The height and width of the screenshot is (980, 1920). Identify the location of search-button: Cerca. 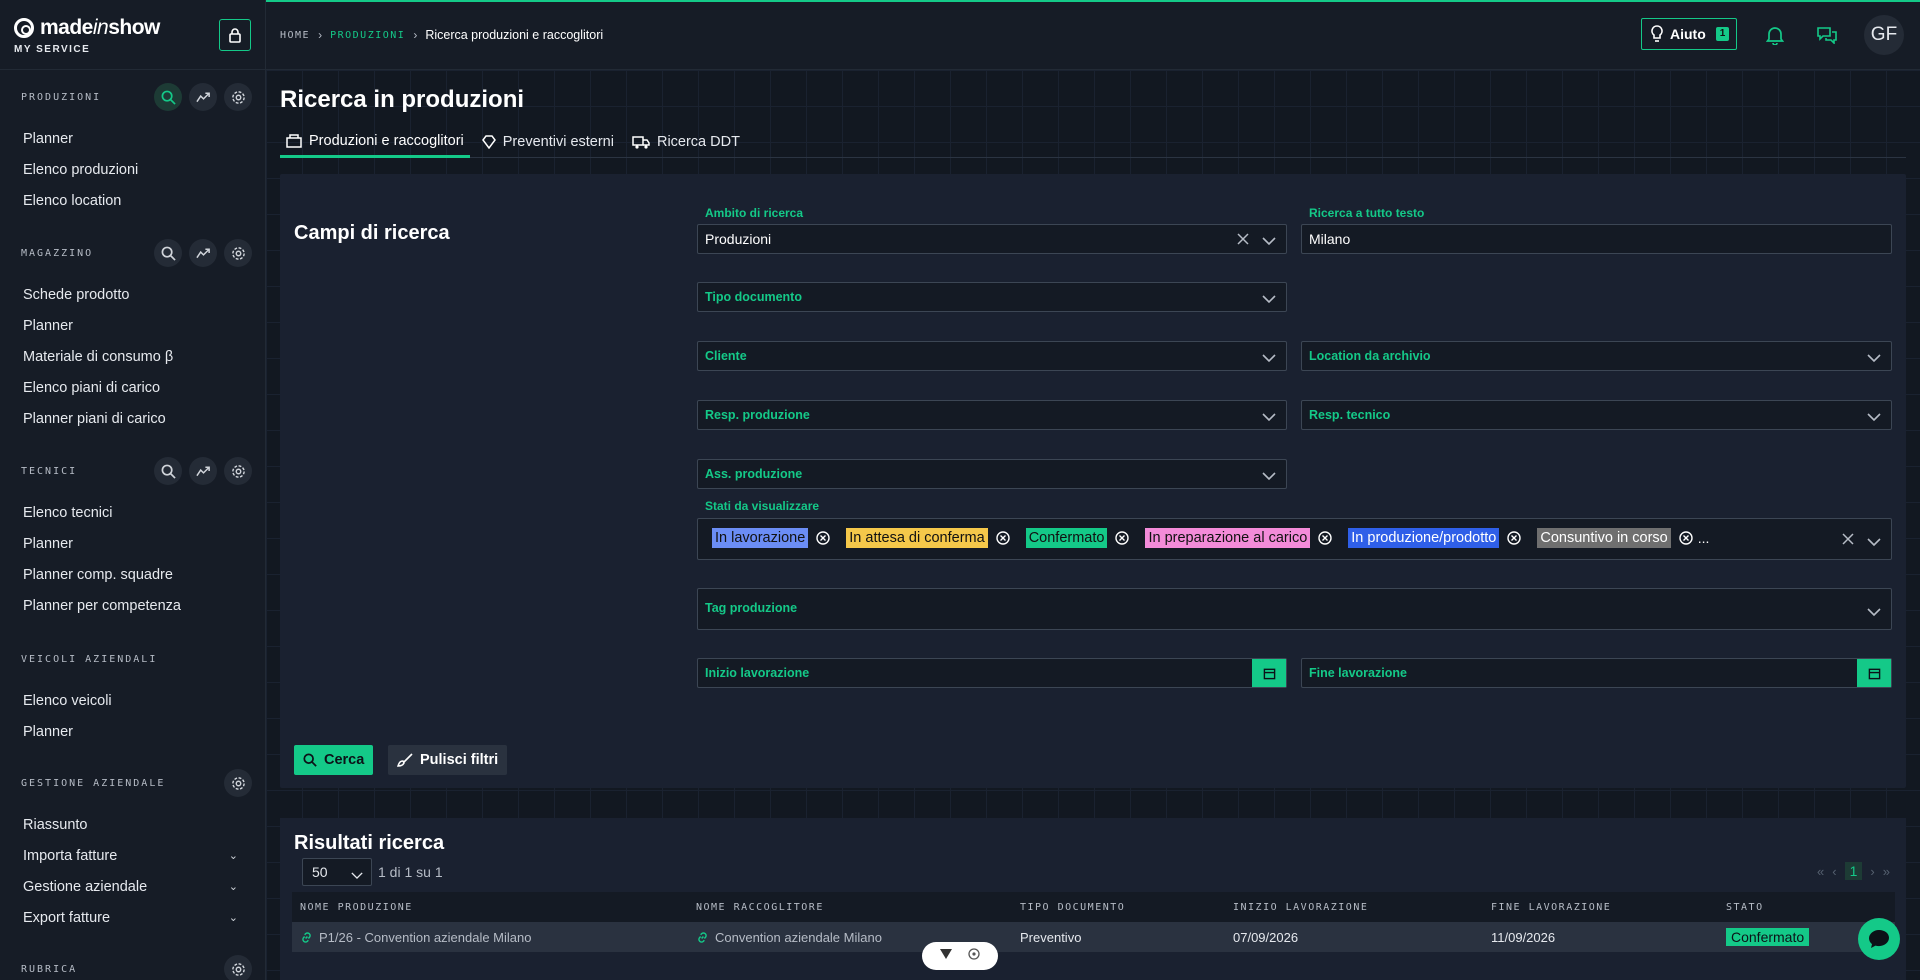
(334, 760).